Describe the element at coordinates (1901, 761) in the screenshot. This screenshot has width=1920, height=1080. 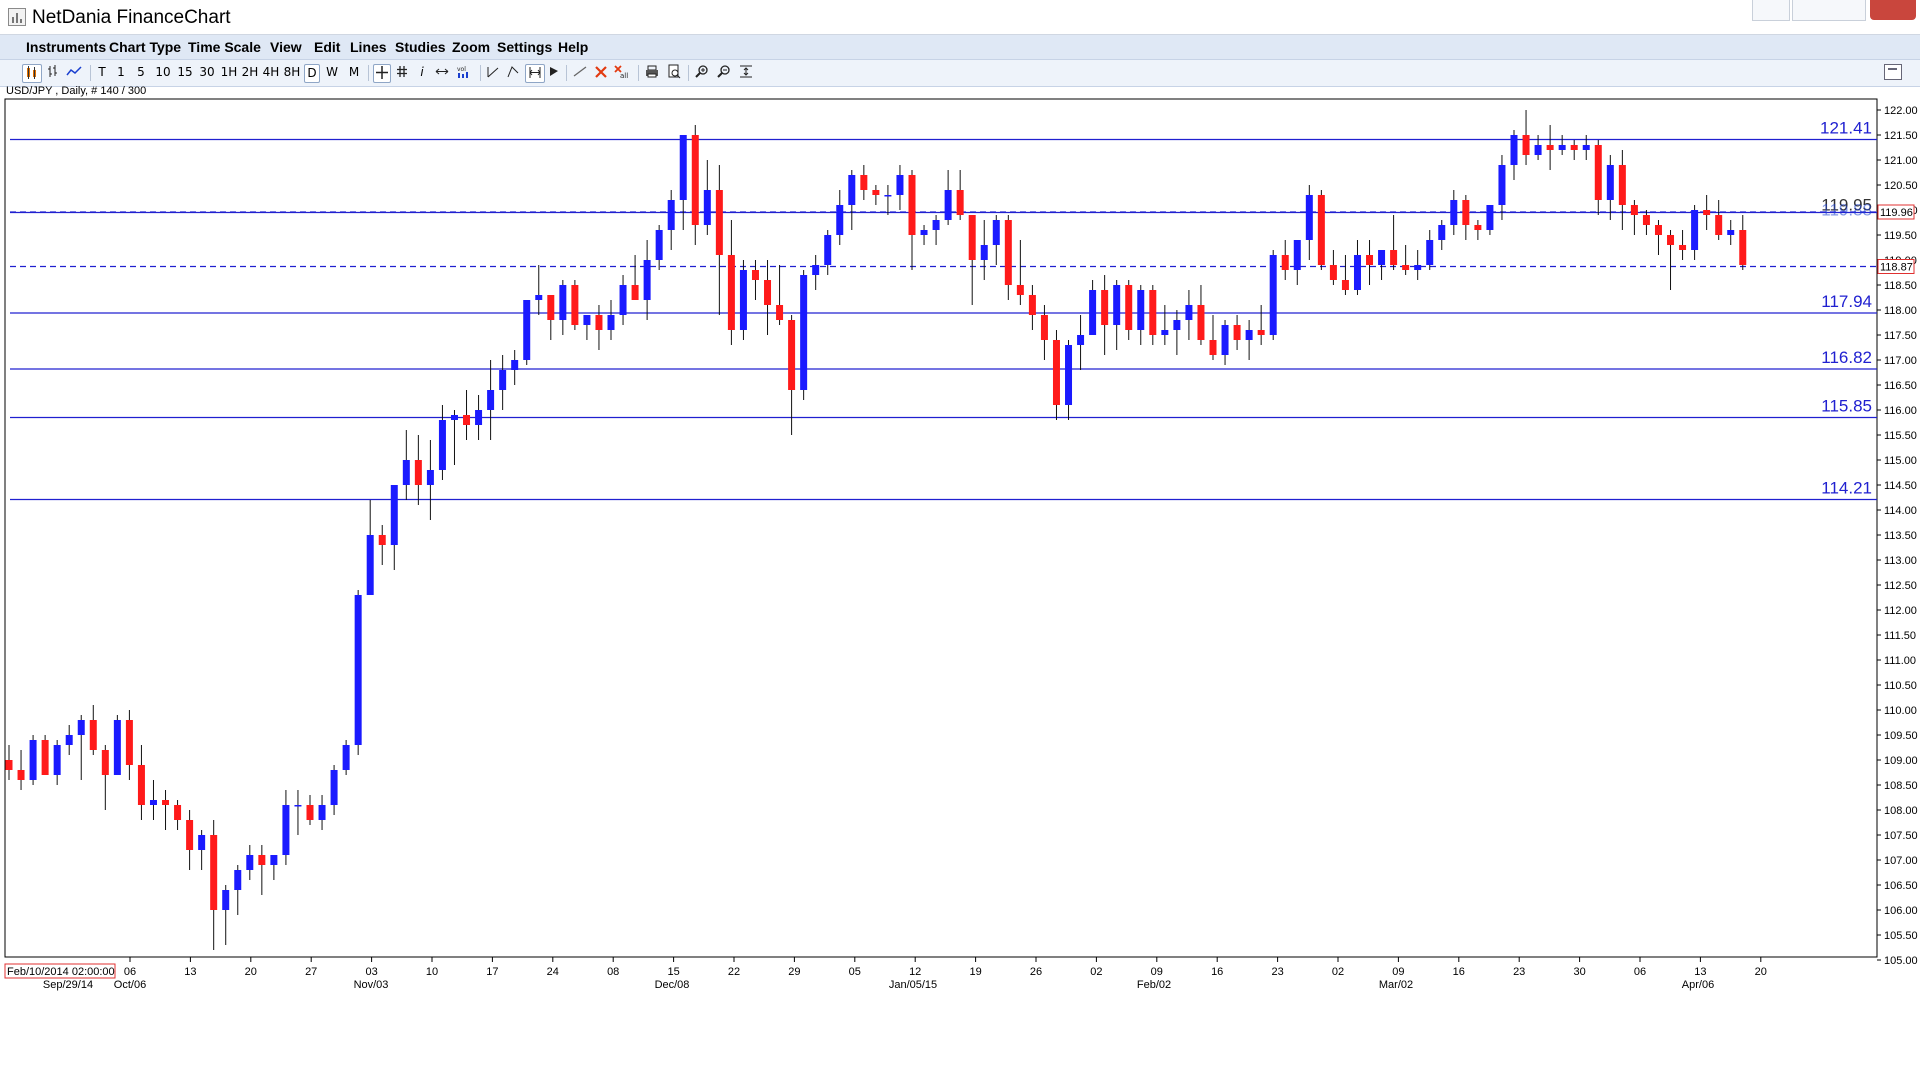
I see `price-tick-label: 109.00` at that location.